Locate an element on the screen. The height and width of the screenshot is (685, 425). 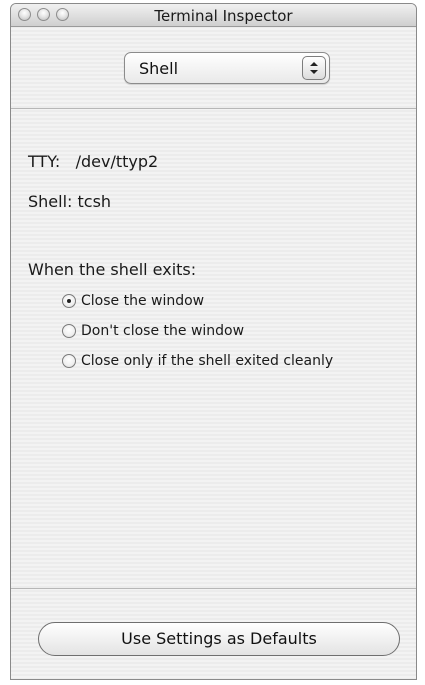
radio-close-if-clean: Close only if the shell exited cleanly is located at coordinates (197, 361).